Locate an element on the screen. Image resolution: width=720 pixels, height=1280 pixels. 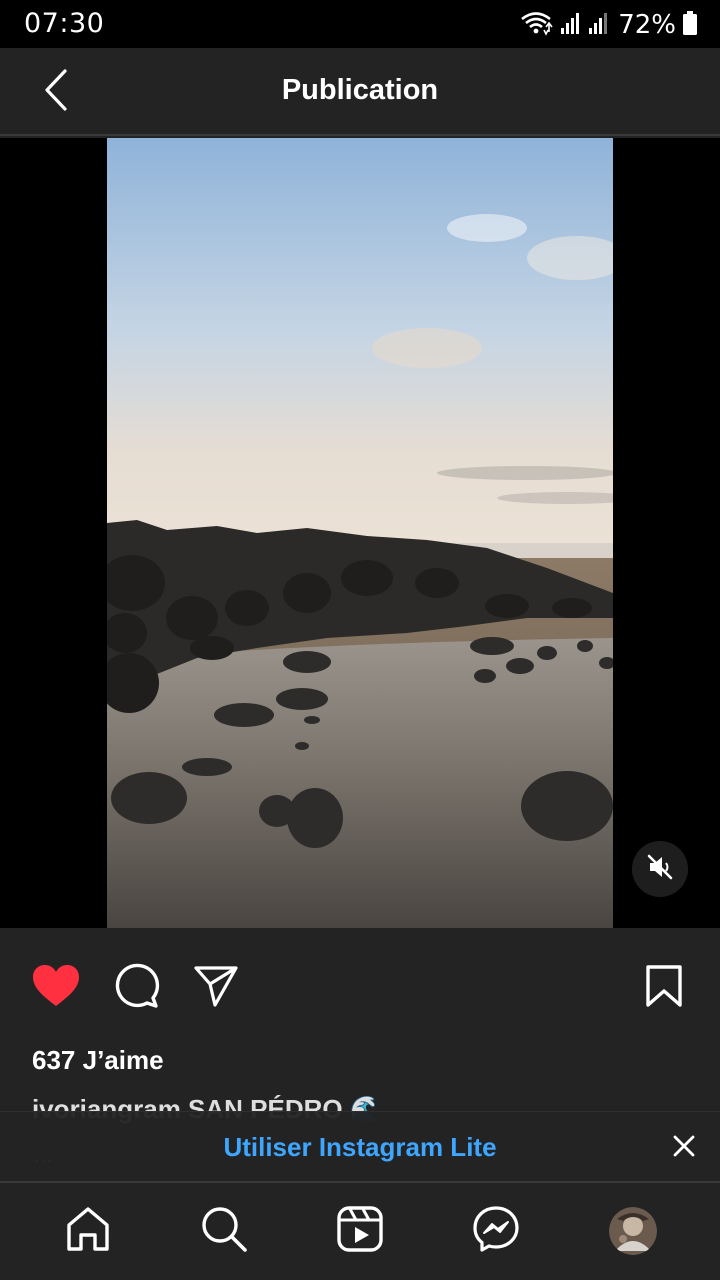
send-icon is located at coordinates (216, 988).